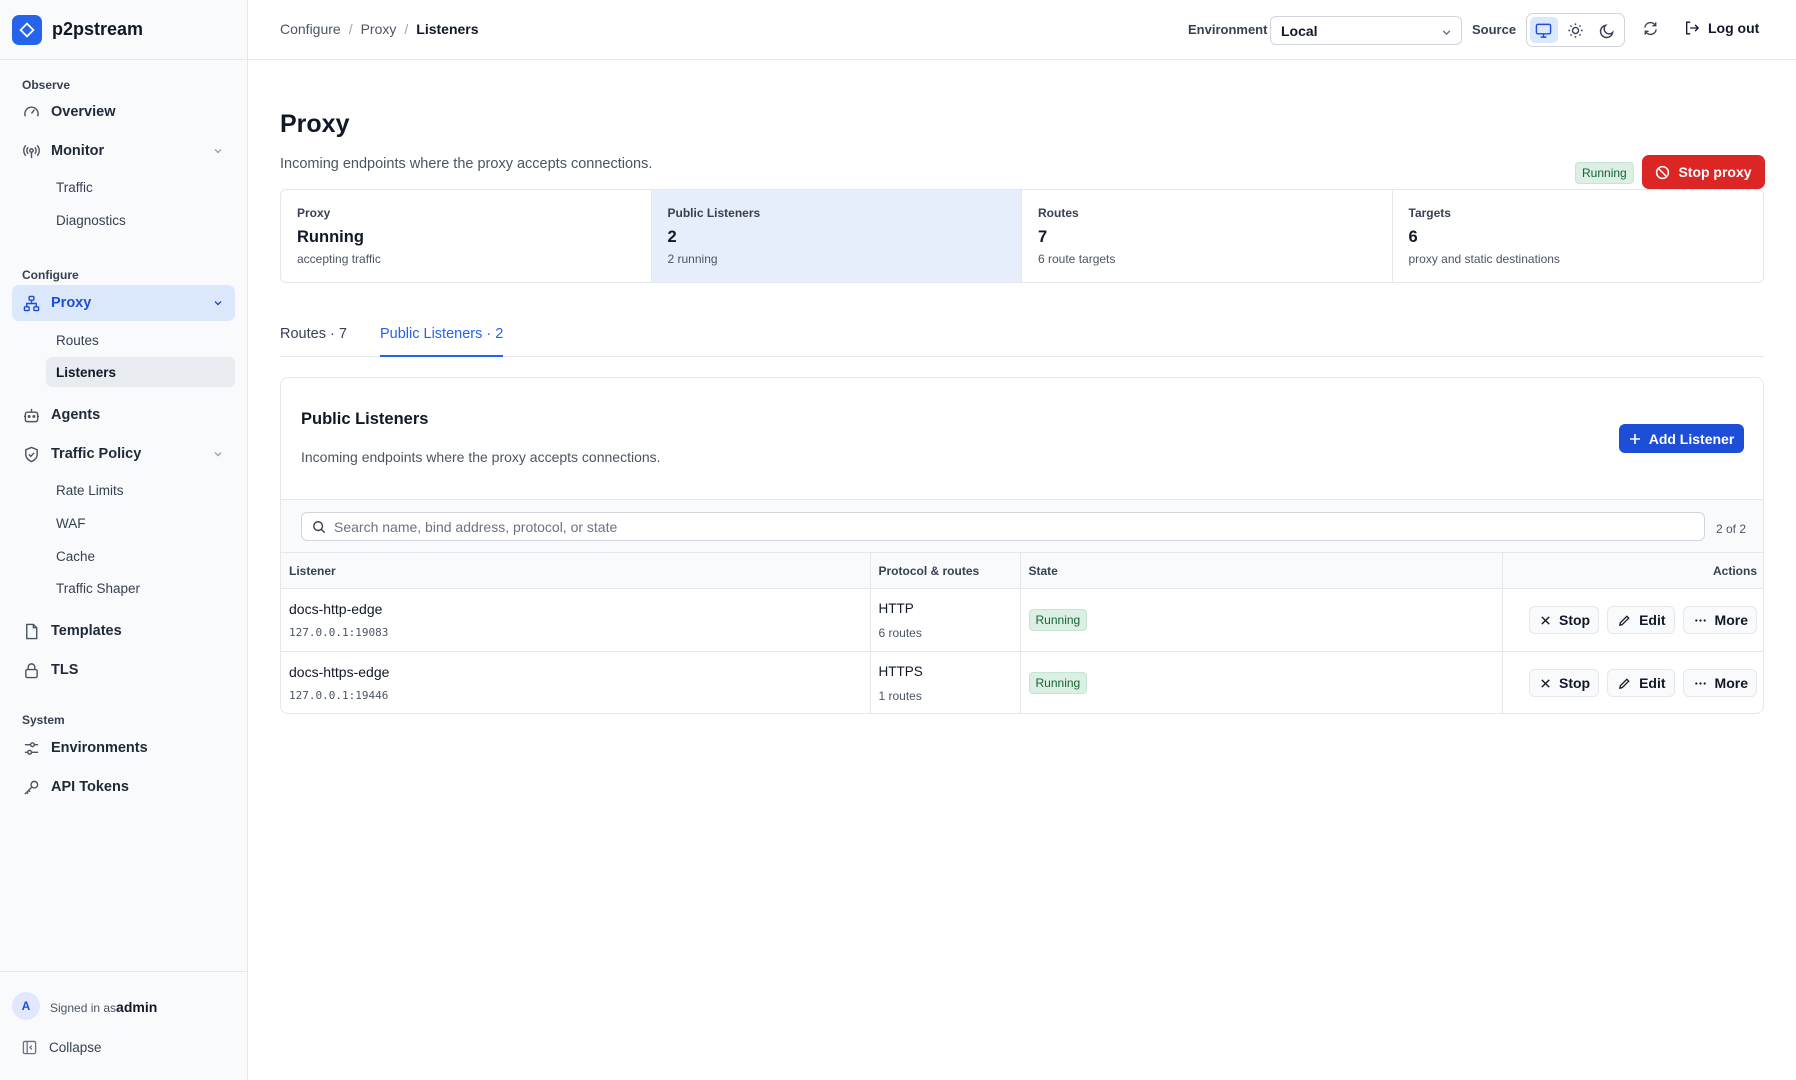 The image size is (1796, 1080). I want to click on stat-proxy: Proxy Running accepting traffic, so click(466, 236).